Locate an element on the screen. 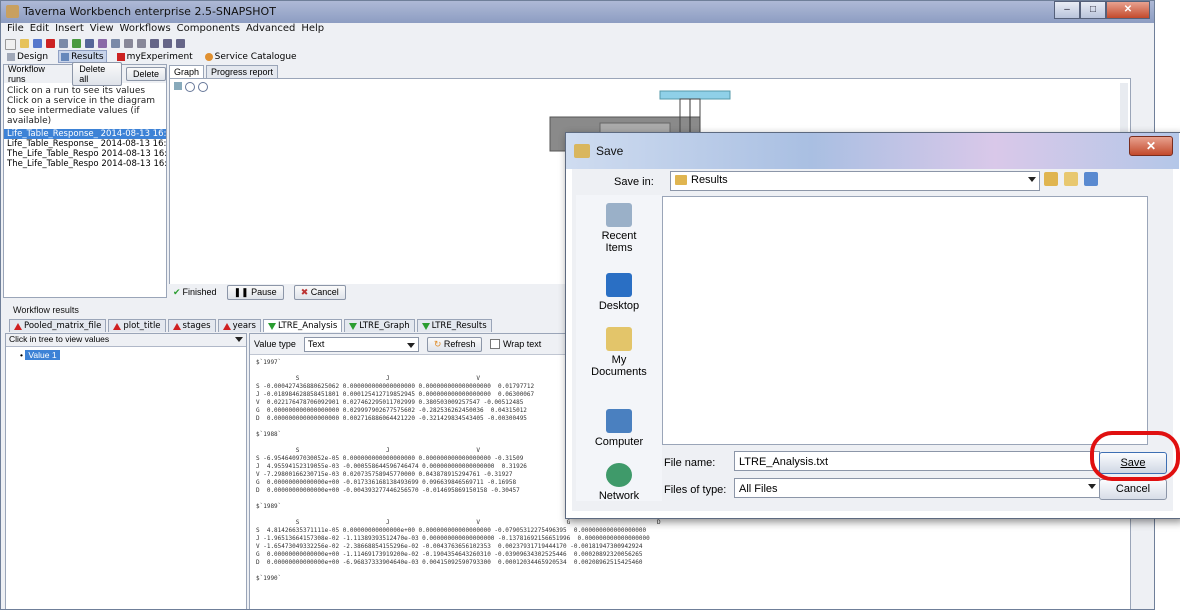 This screenshot has width=1180, height=610. files-of-type-select: All Files is located at coordinates (917, 488).